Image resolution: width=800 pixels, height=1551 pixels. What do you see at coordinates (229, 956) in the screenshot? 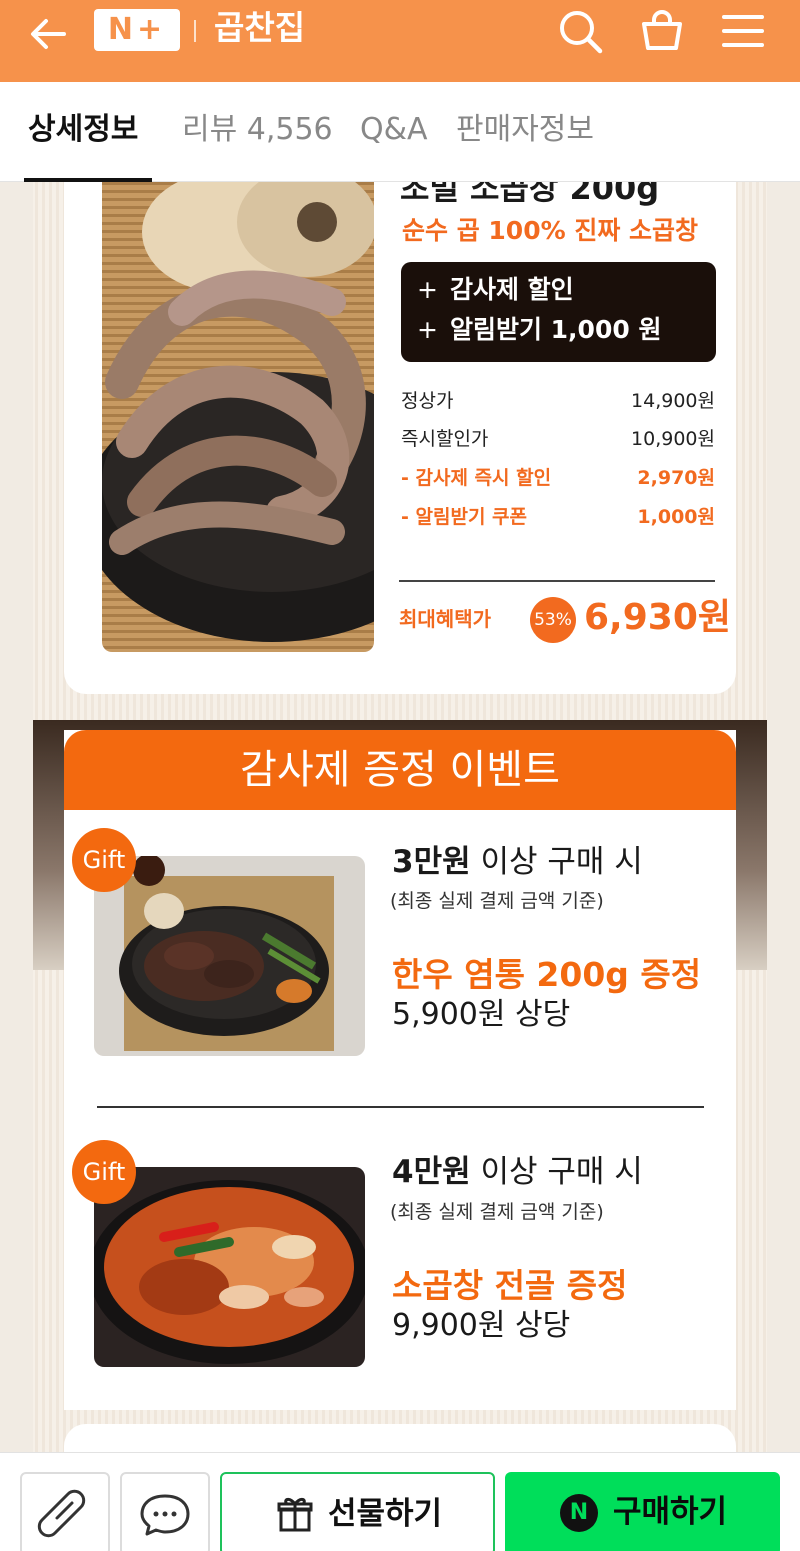
I see `gift-photo-yeomtong` at bounding box center [229, 956].